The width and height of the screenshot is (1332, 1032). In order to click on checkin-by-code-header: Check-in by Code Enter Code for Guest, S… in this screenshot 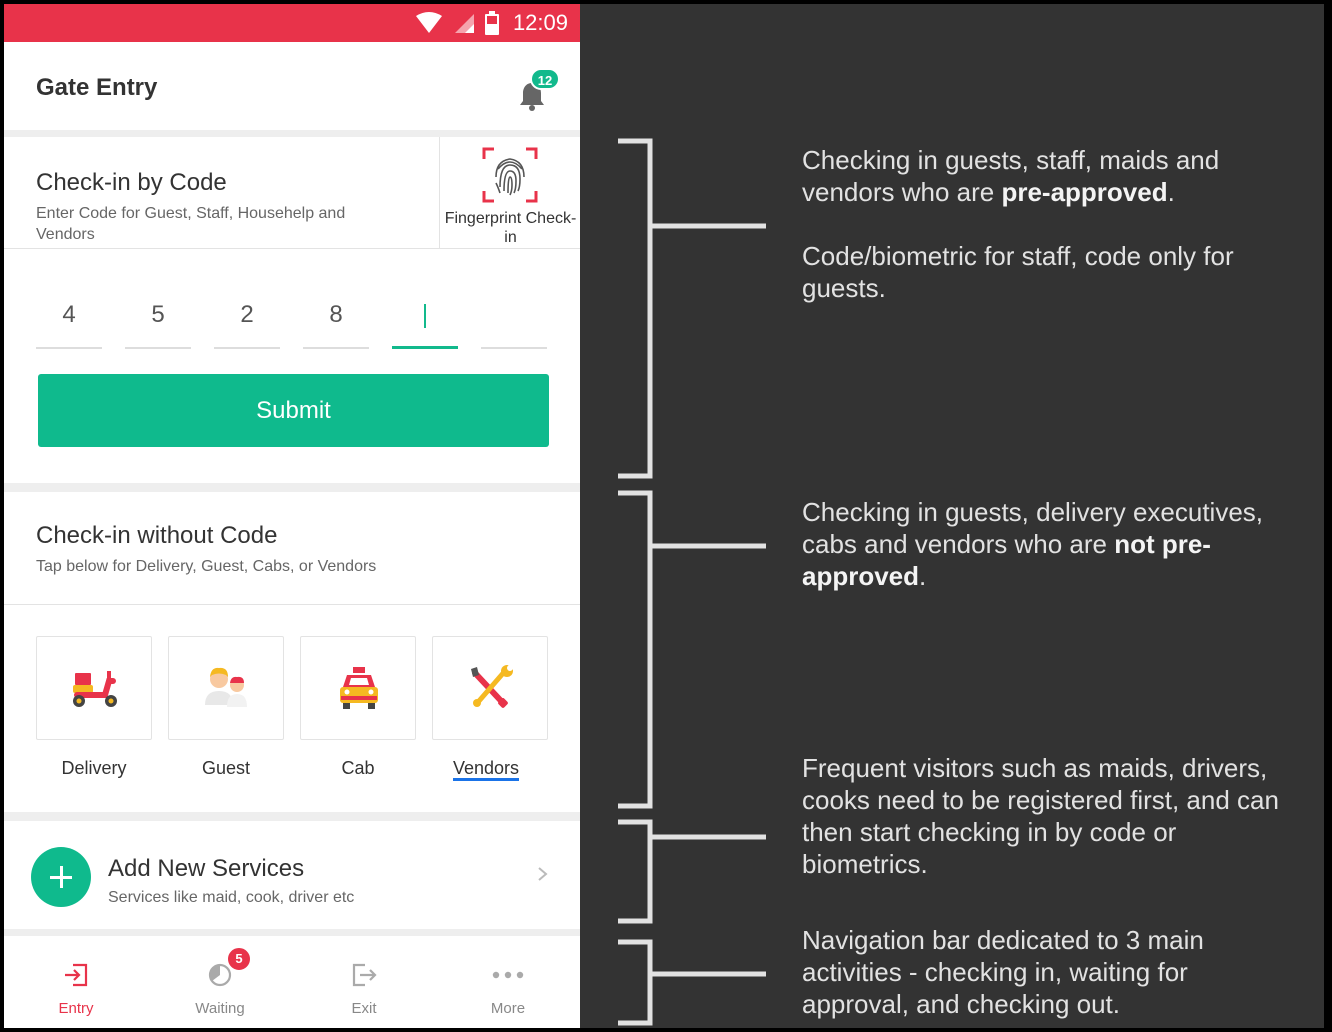, I will do `click(292, 193)`.